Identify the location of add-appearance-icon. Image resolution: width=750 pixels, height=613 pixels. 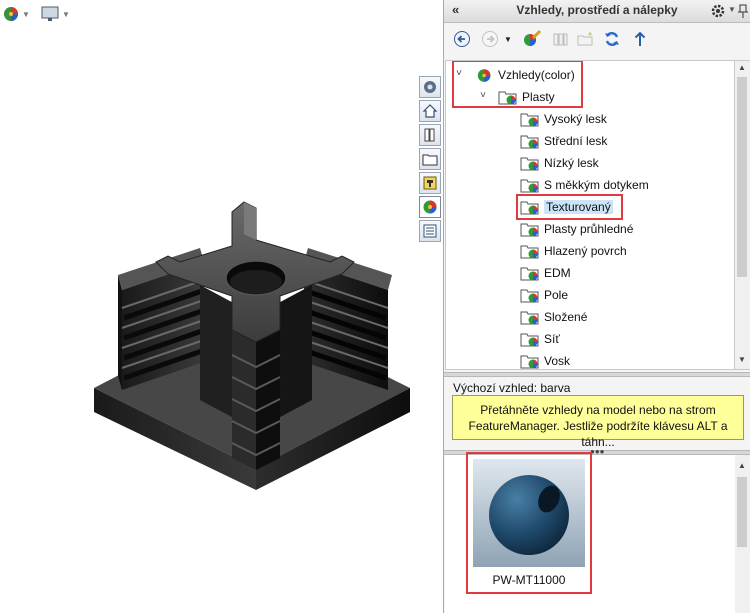
(533, 37).